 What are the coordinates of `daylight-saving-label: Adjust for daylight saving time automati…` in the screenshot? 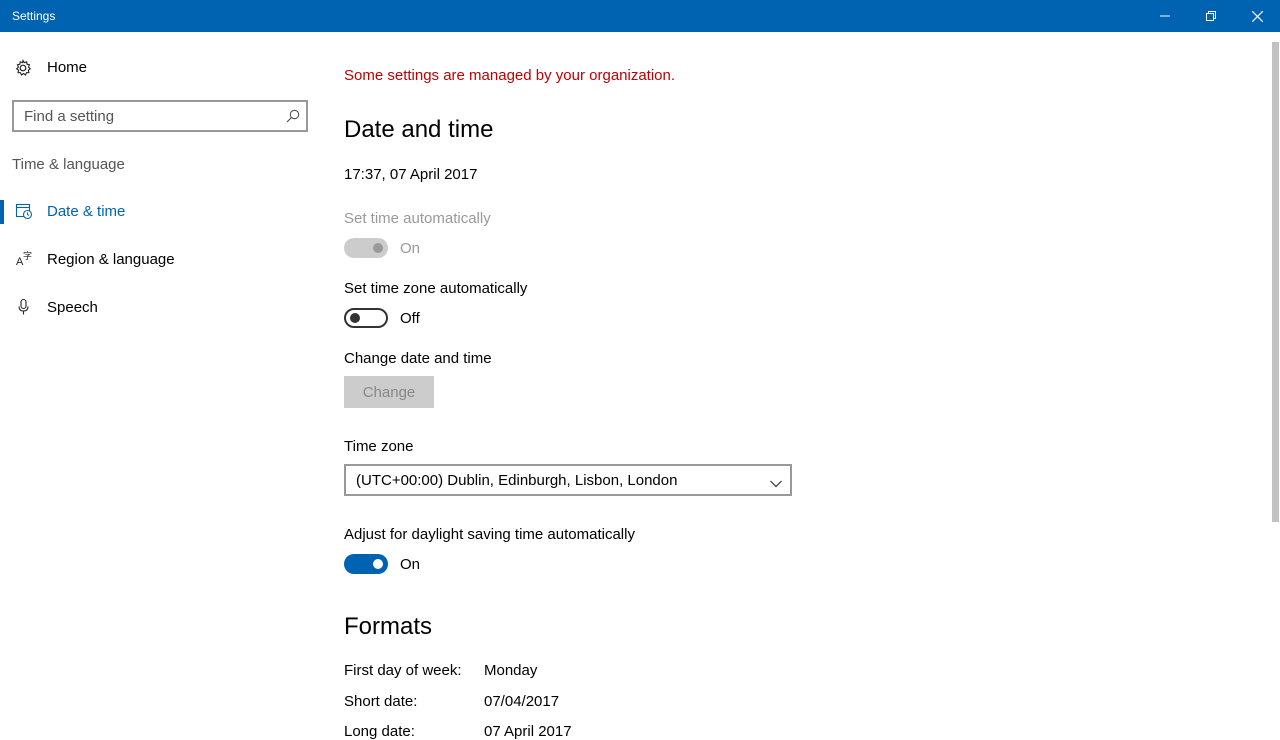 It's located at (489, 534).